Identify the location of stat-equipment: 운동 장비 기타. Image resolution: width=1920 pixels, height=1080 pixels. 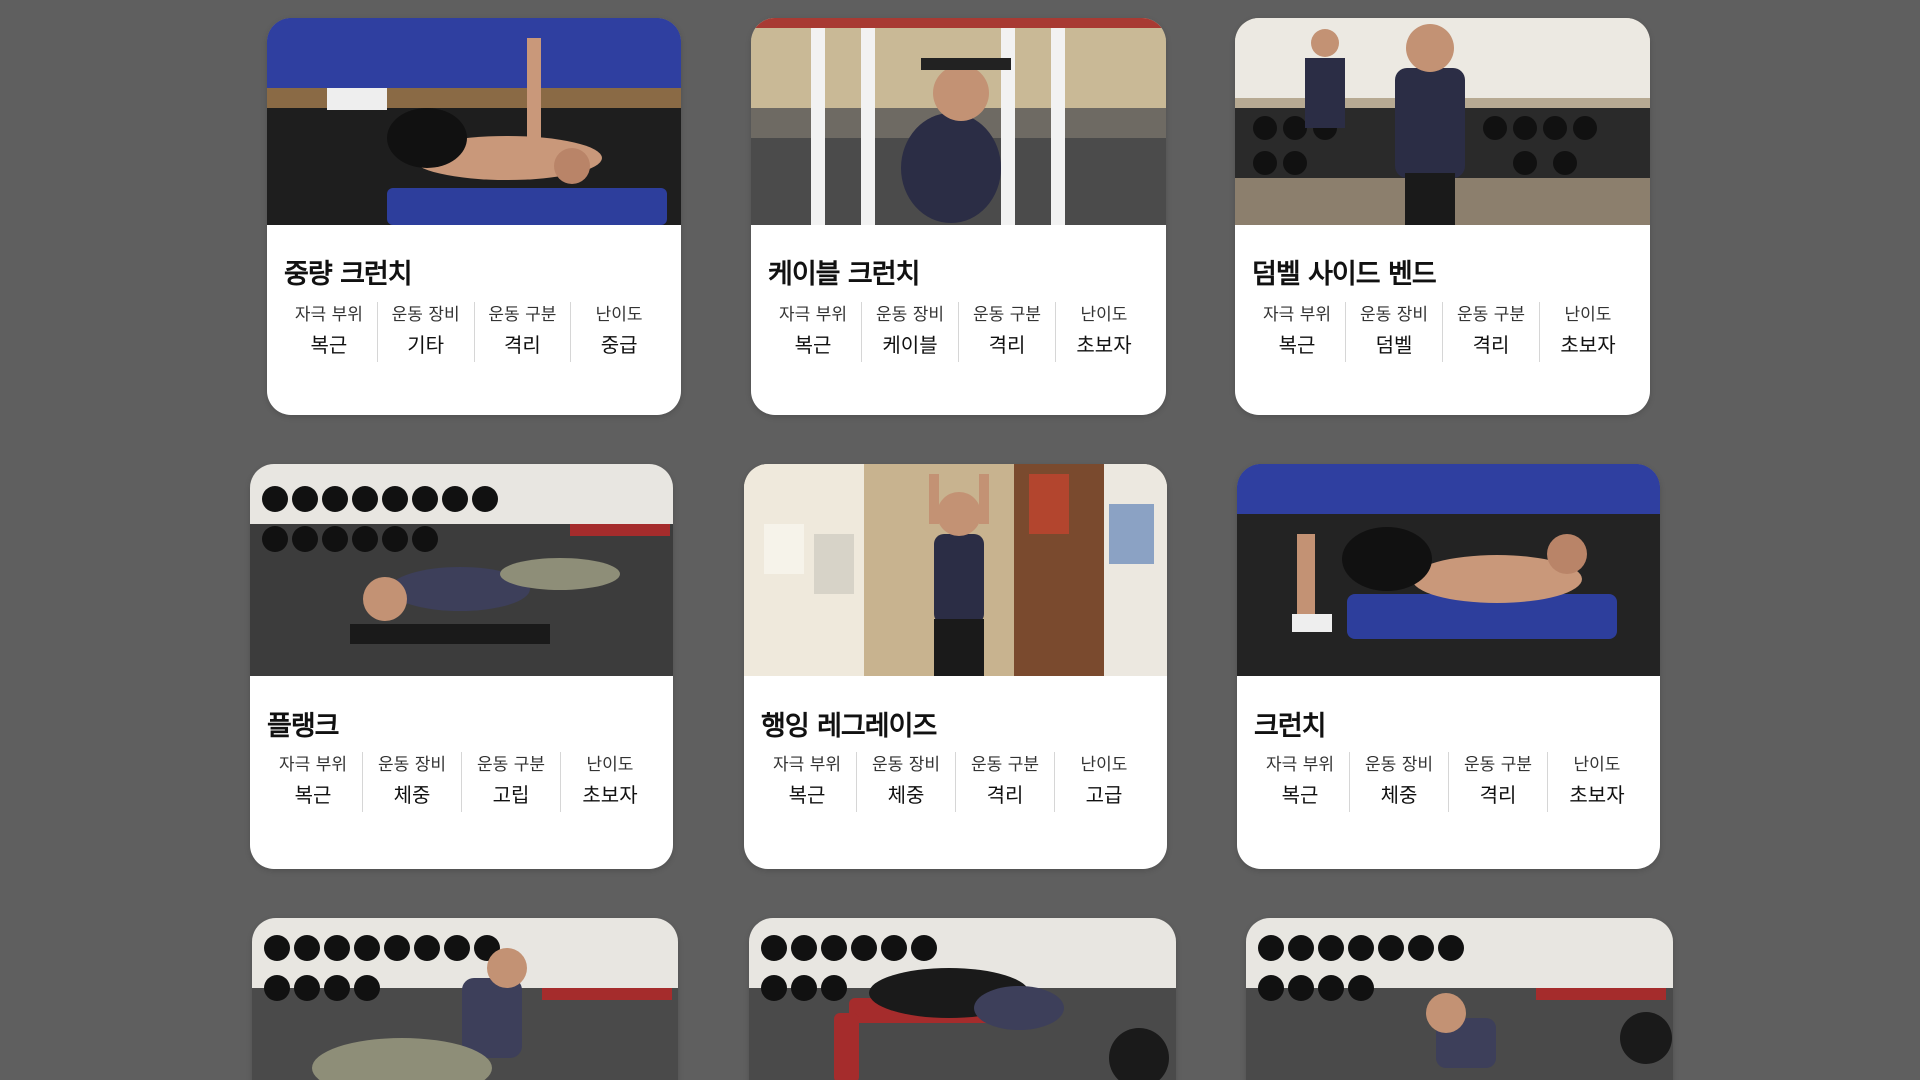
(426, 332).